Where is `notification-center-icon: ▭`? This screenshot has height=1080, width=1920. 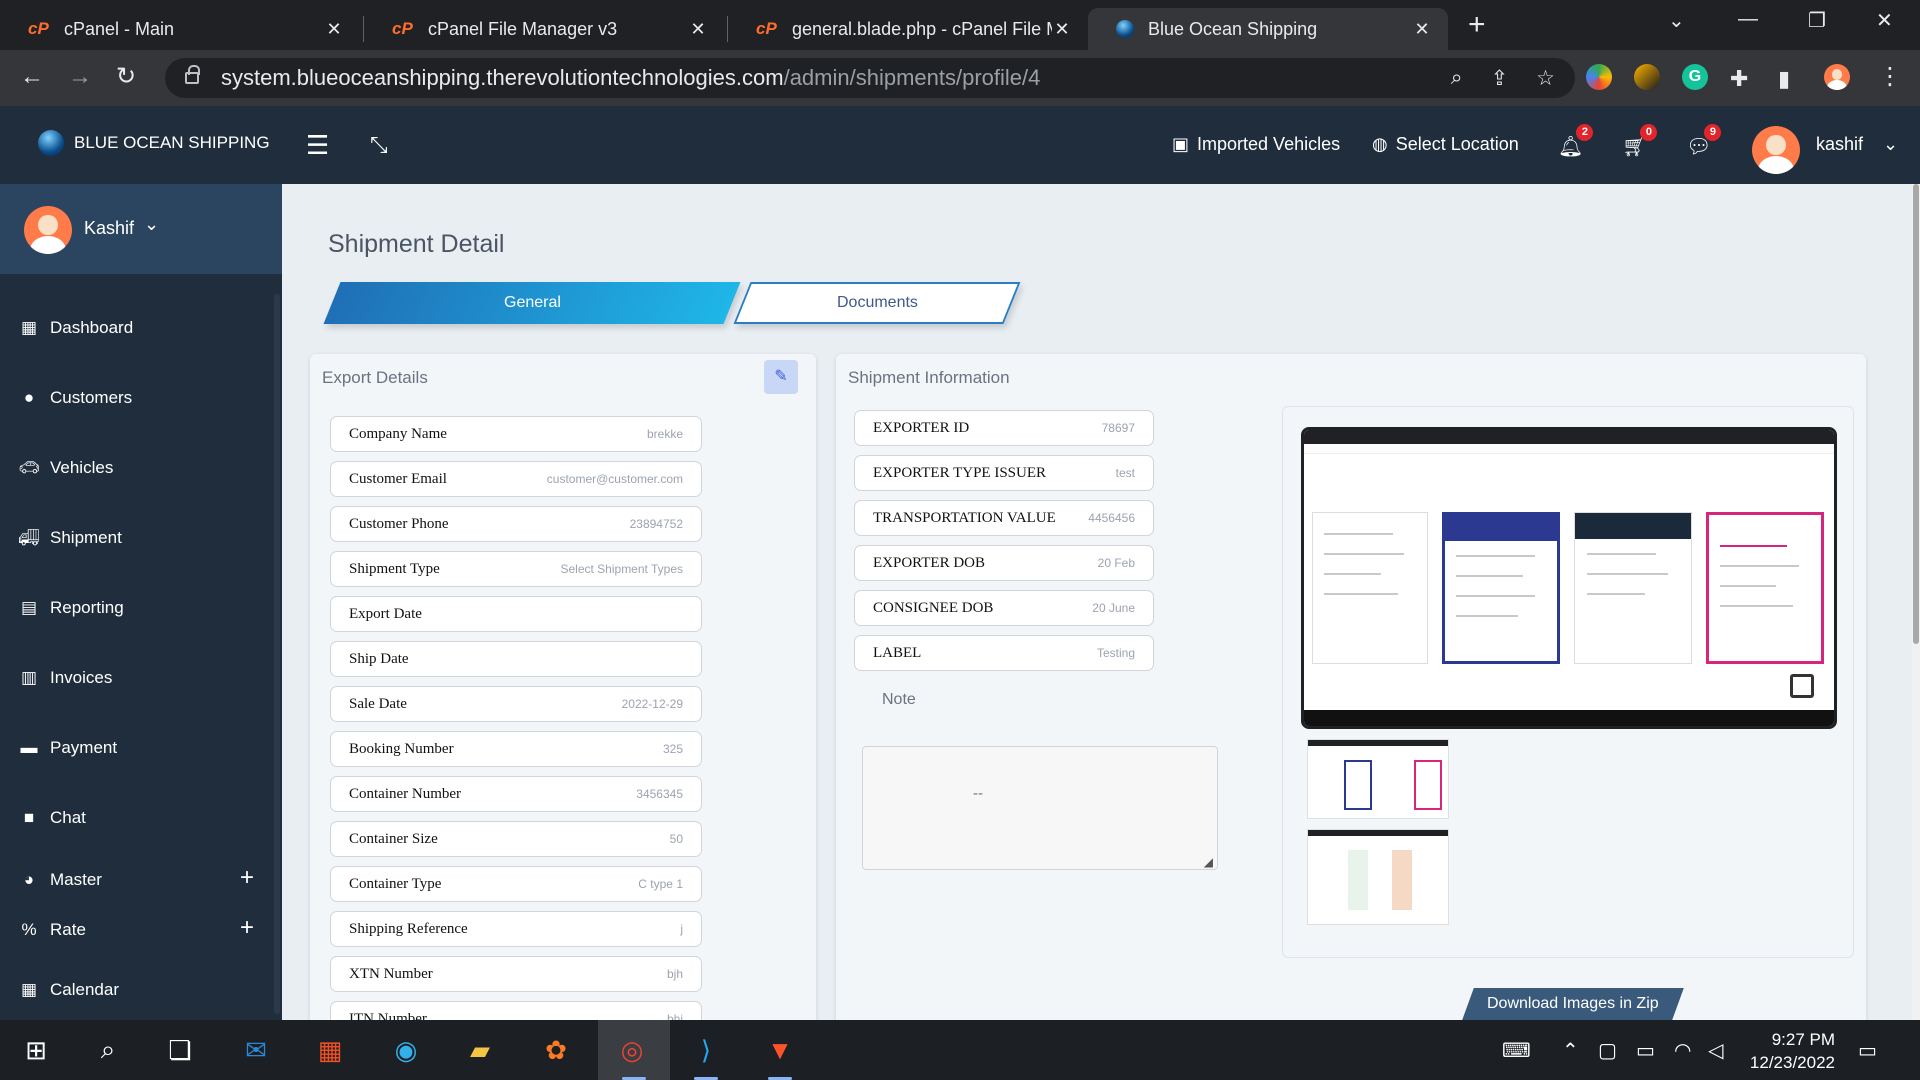 notification-center-icon: ▭ is located at coordinates (1867, 1050).